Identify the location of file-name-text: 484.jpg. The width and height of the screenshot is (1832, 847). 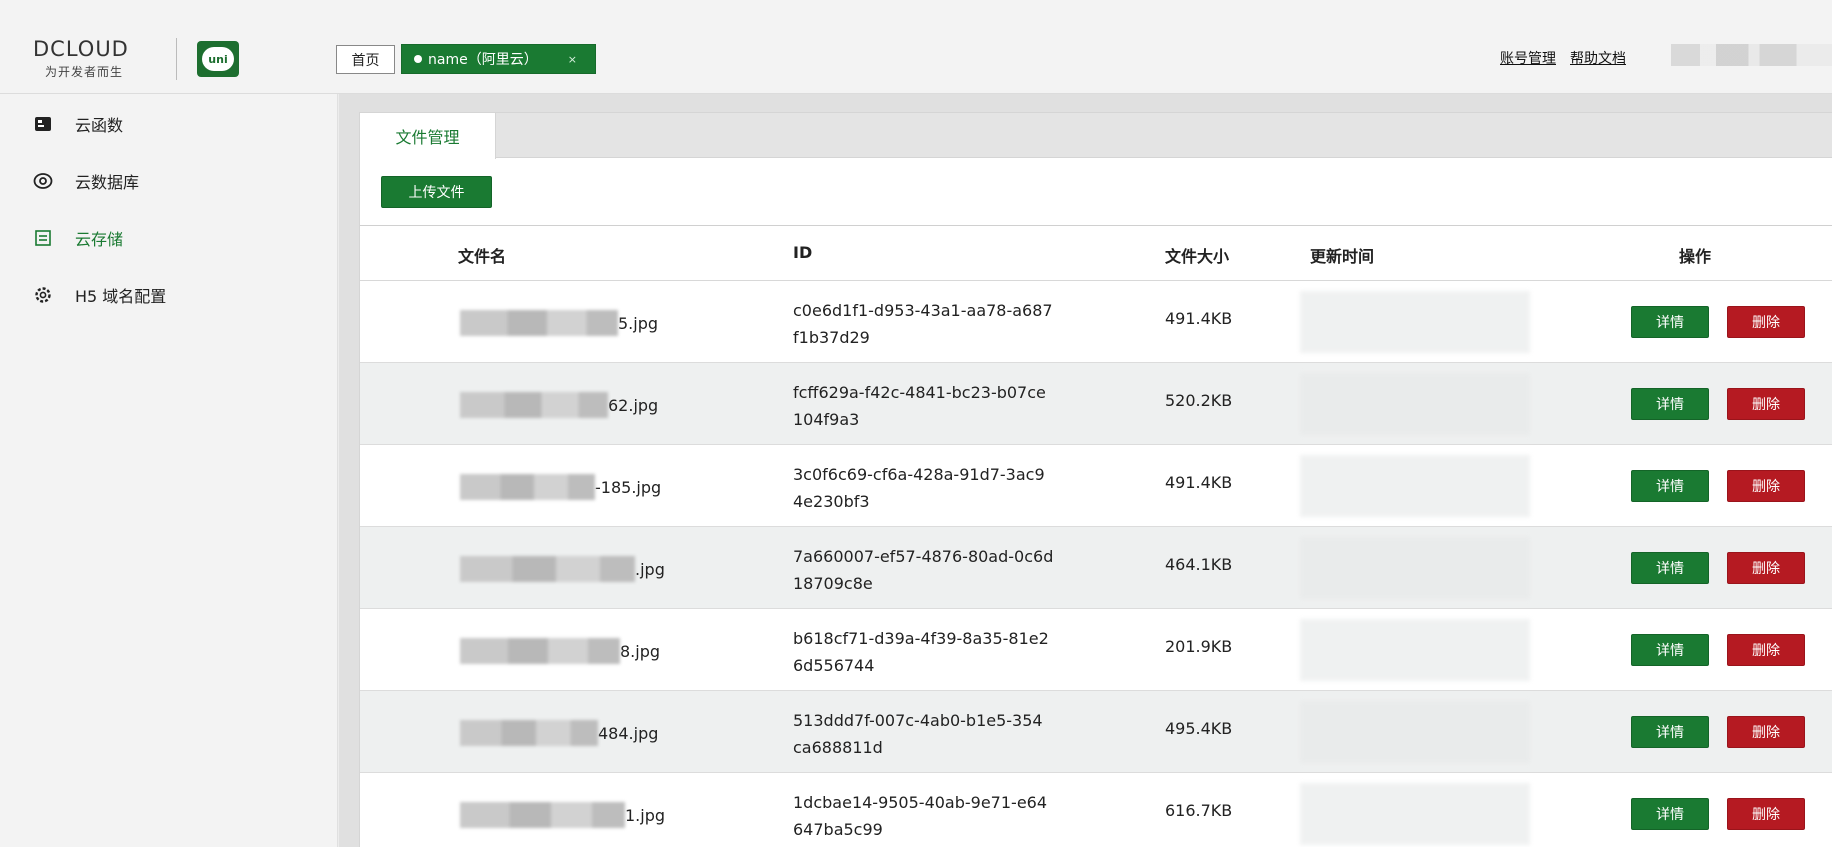
(628, 733).